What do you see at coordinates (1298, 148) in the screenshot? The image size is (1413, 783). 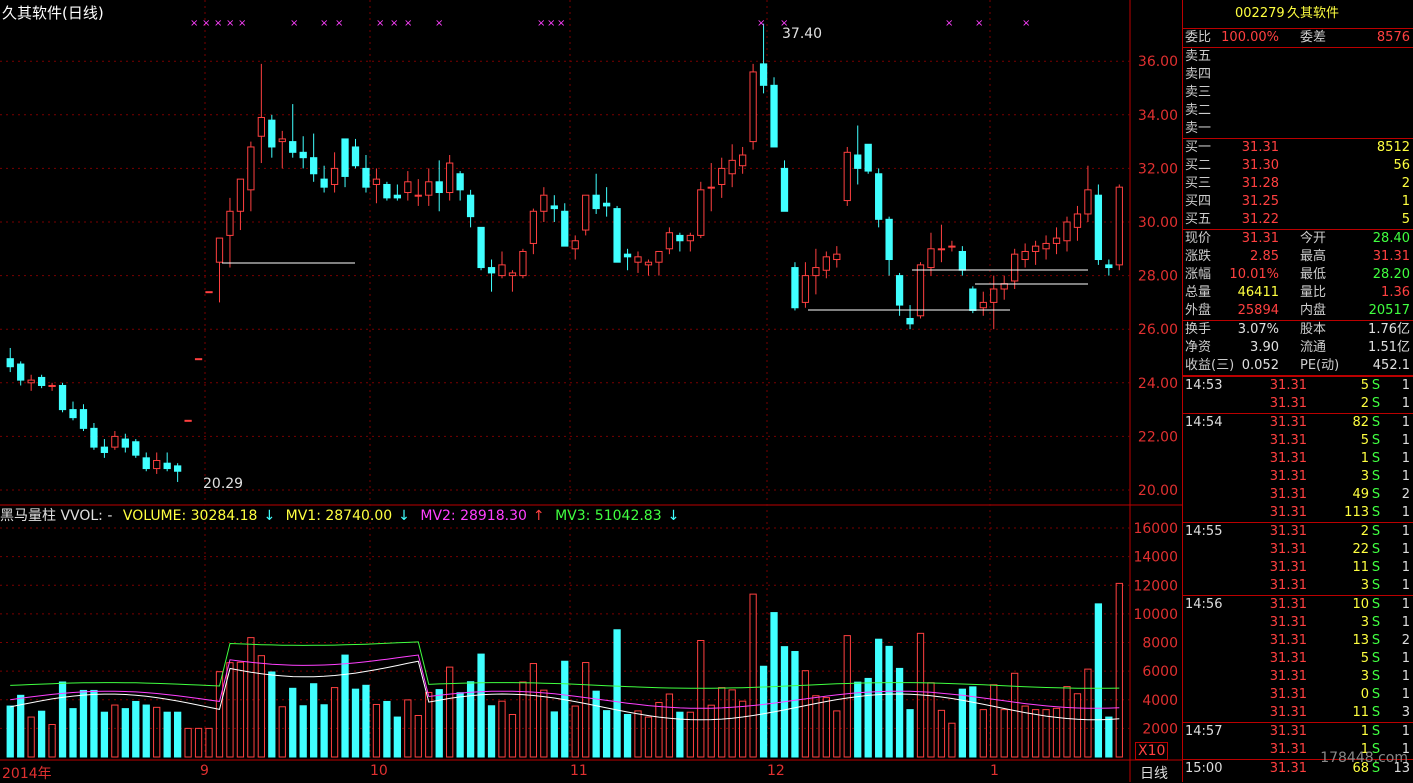 I see `bid-row: 买一 31.31 8512` at bounding box center [1298, 148].